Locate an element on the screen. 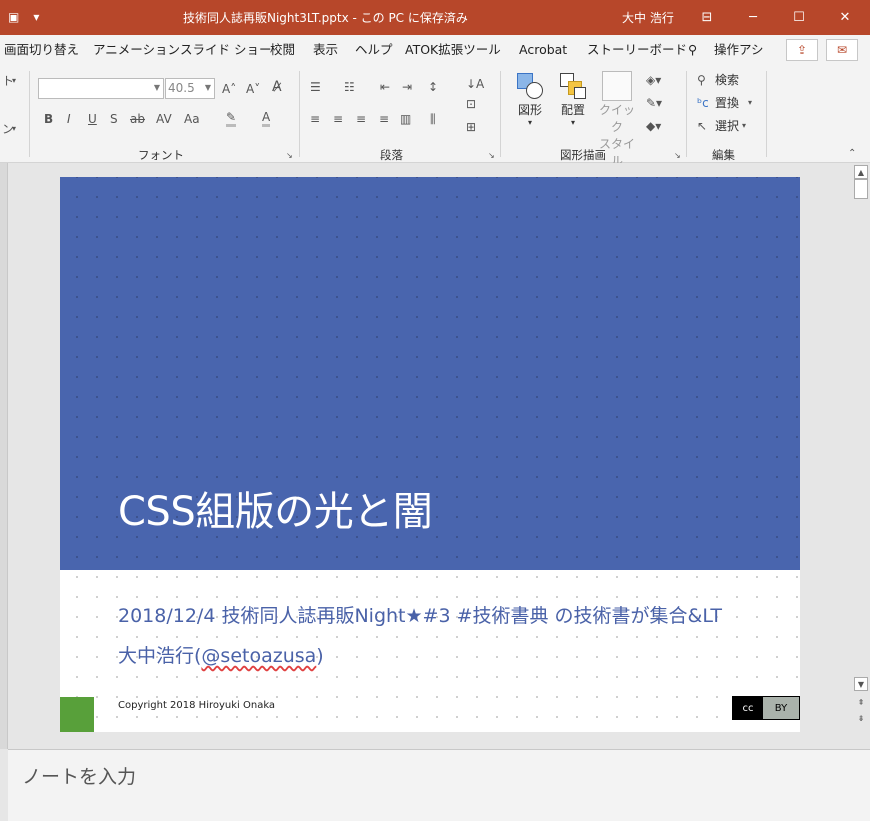 The height and width of the screenshot is (821, 870). cc-logo-icon: cc is located at coordinates (748, 708).